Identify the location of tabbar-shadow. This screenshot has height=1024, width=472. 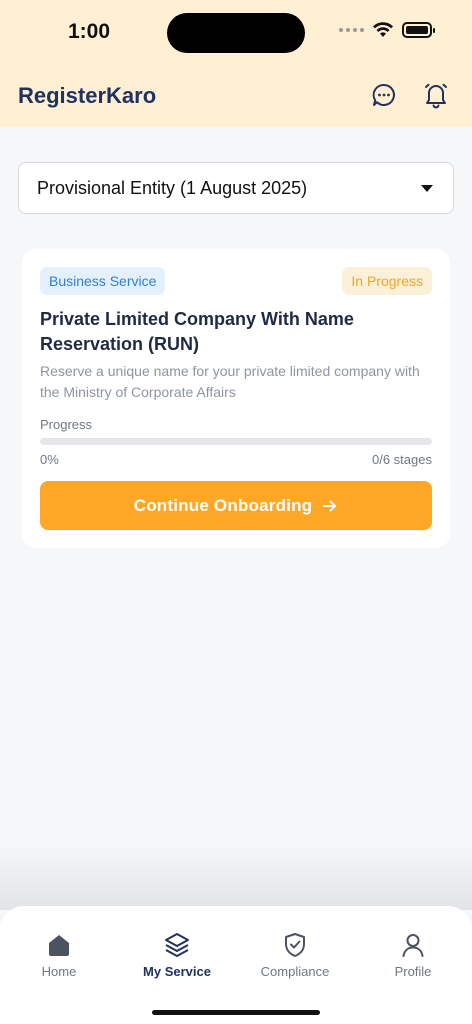
(236, 875).